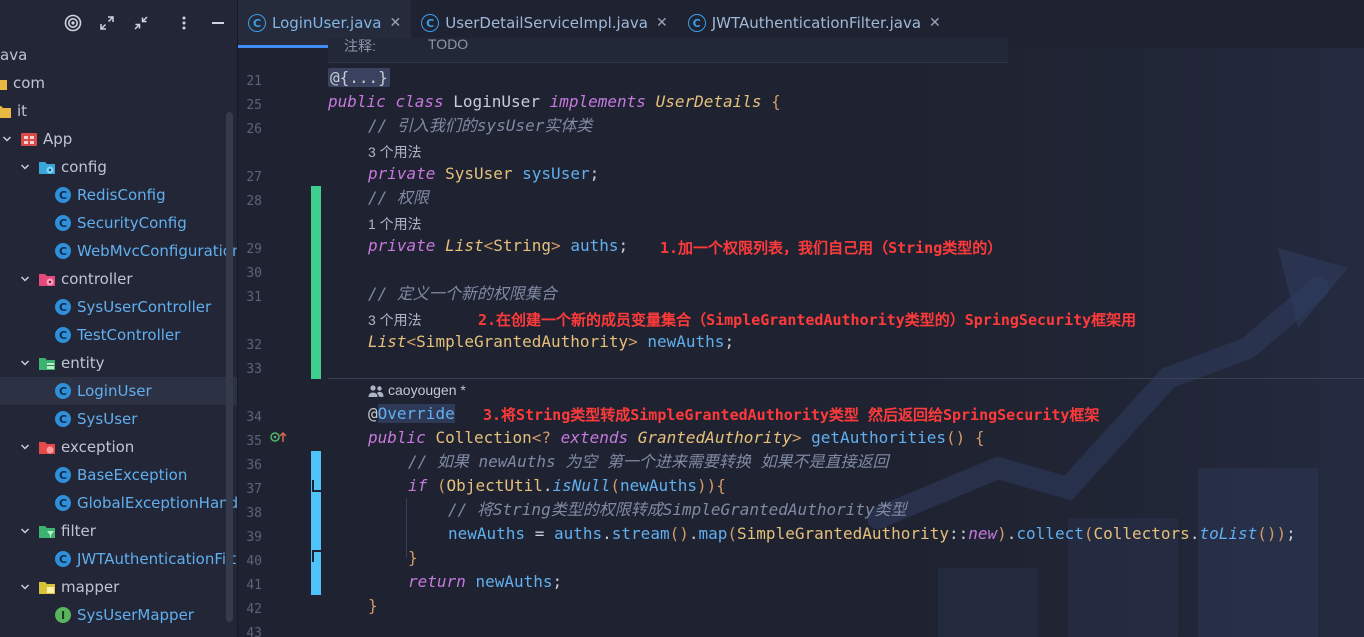  I want to click on target-icon, so click(73, 23).